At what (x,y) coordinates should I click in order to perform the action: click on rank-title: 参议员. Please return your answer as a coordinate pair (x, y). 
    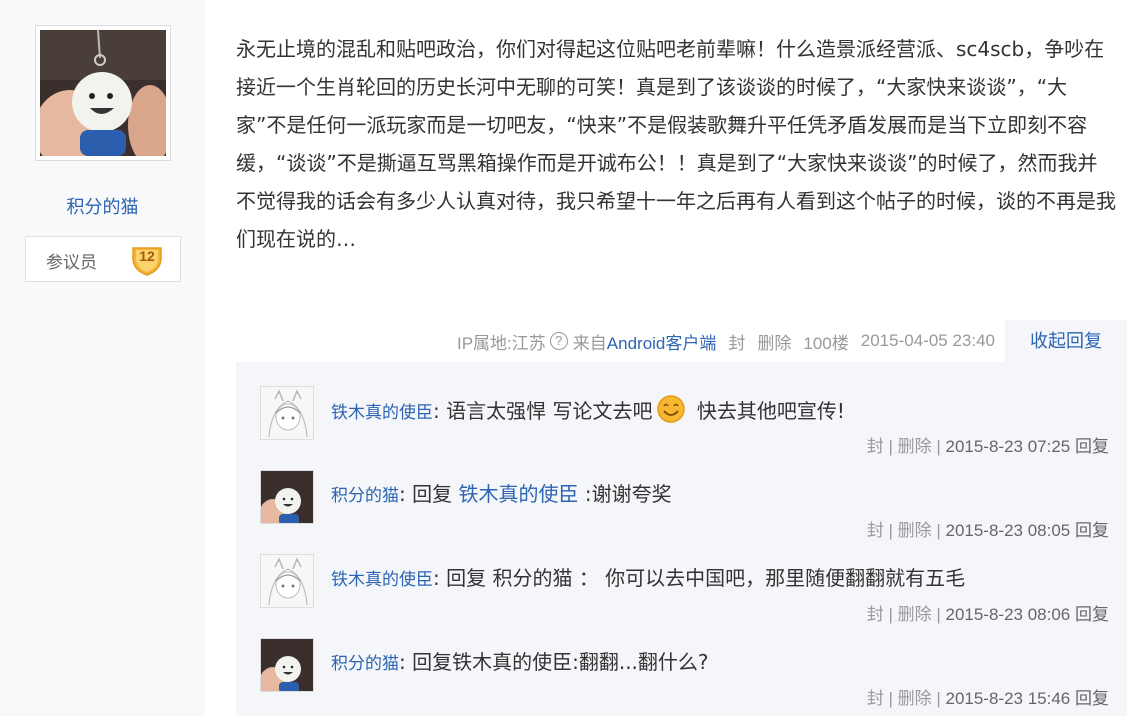
    Looking at the image, I should click on (71, 262).